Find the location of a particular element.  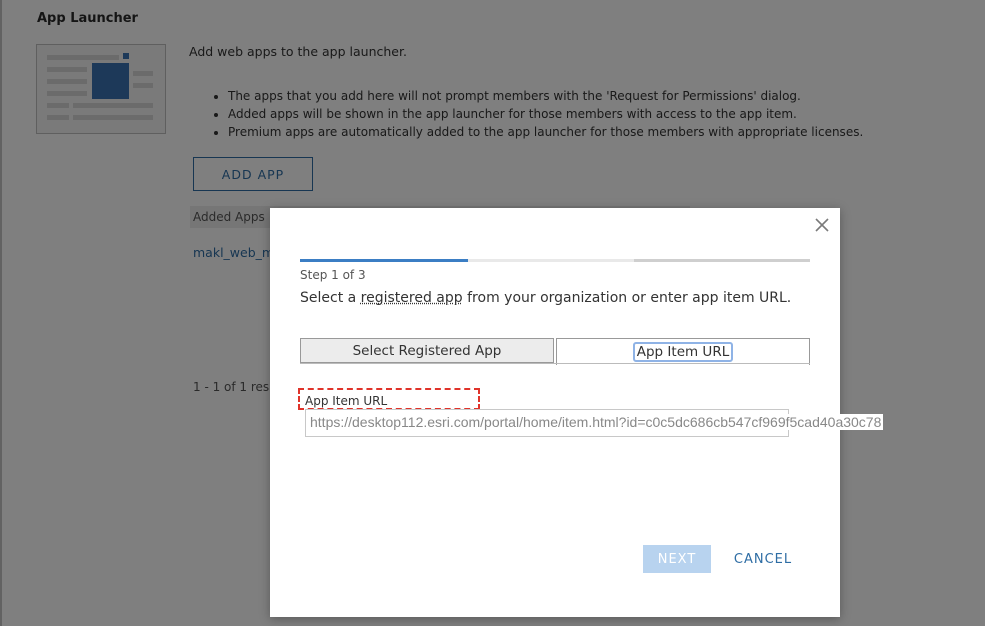

tab-app-item-url: App Item URL is located at coordinates (683, 351).